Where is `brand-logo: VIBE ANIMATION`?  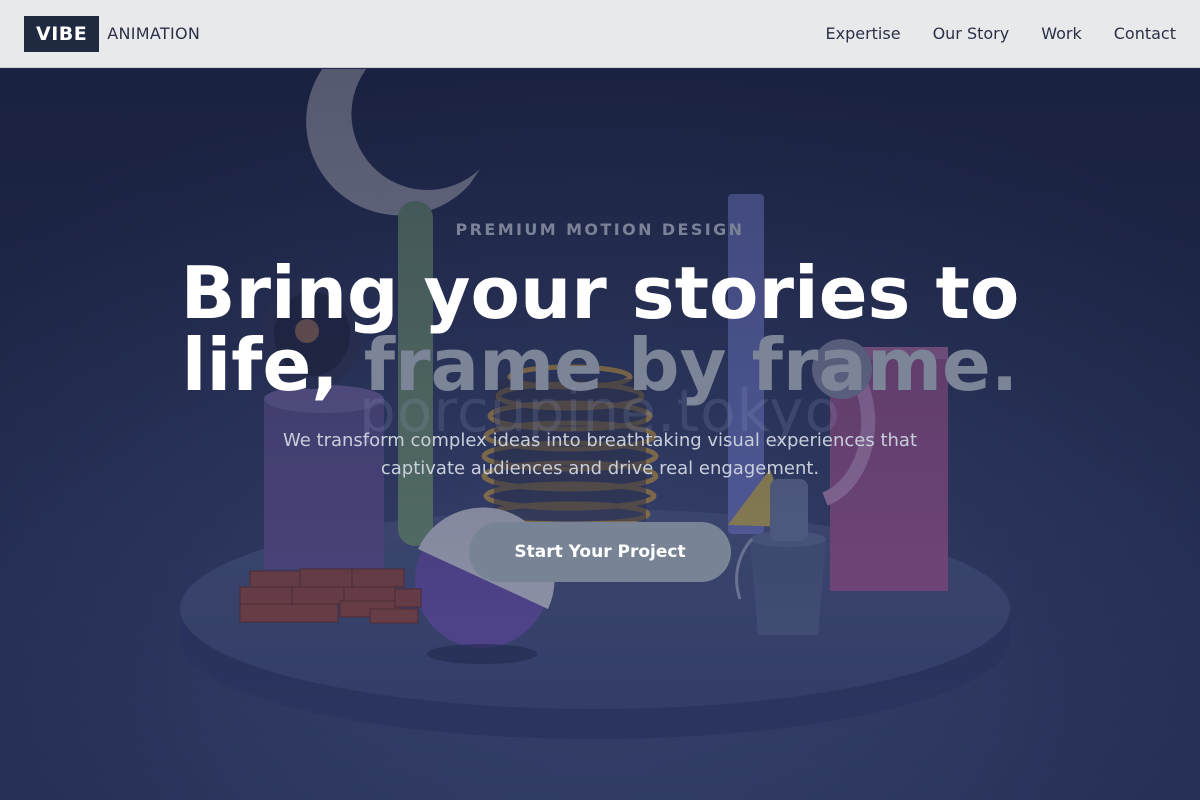 brand-logo: VIBE ANIMATION is located at coordinates (112, 33).